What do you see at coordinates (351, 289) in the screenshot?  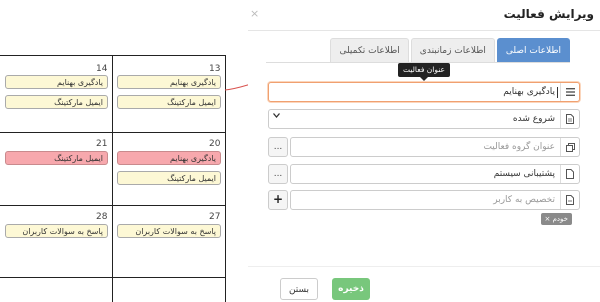 I see `save-button: ذخیره` at bounding box center [351, 289].